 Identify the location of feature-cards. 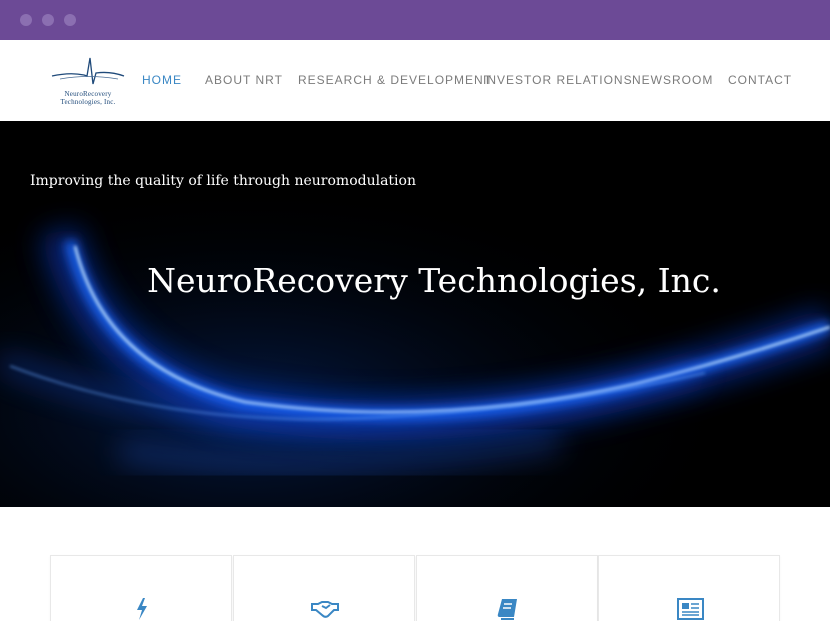
(415, 588).